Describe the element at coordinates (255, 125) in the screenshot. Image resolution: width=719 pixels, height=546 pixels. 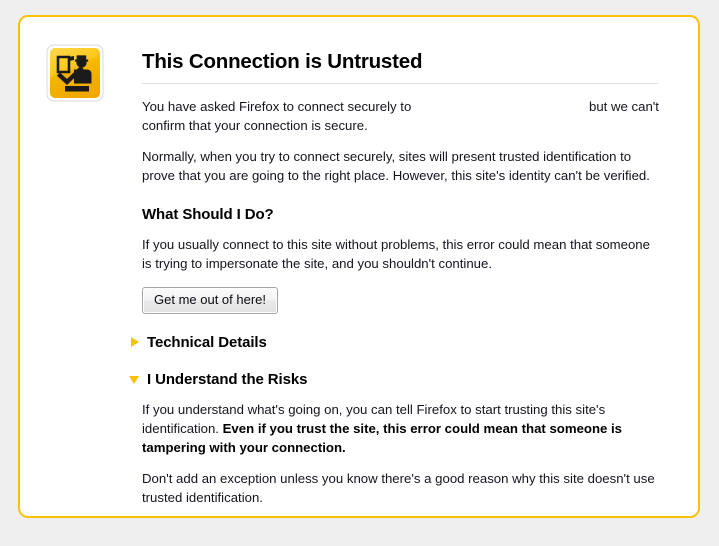
I see `intro-continuation-text: confirm that your connection is secure.` at that location.